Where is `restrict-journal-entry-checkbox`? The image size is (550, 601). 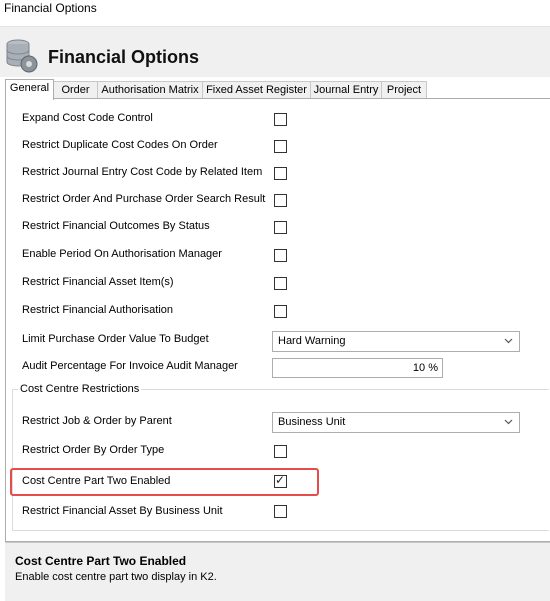 restrict-journal-entry-checkbox is located at coordinates (280, 173).